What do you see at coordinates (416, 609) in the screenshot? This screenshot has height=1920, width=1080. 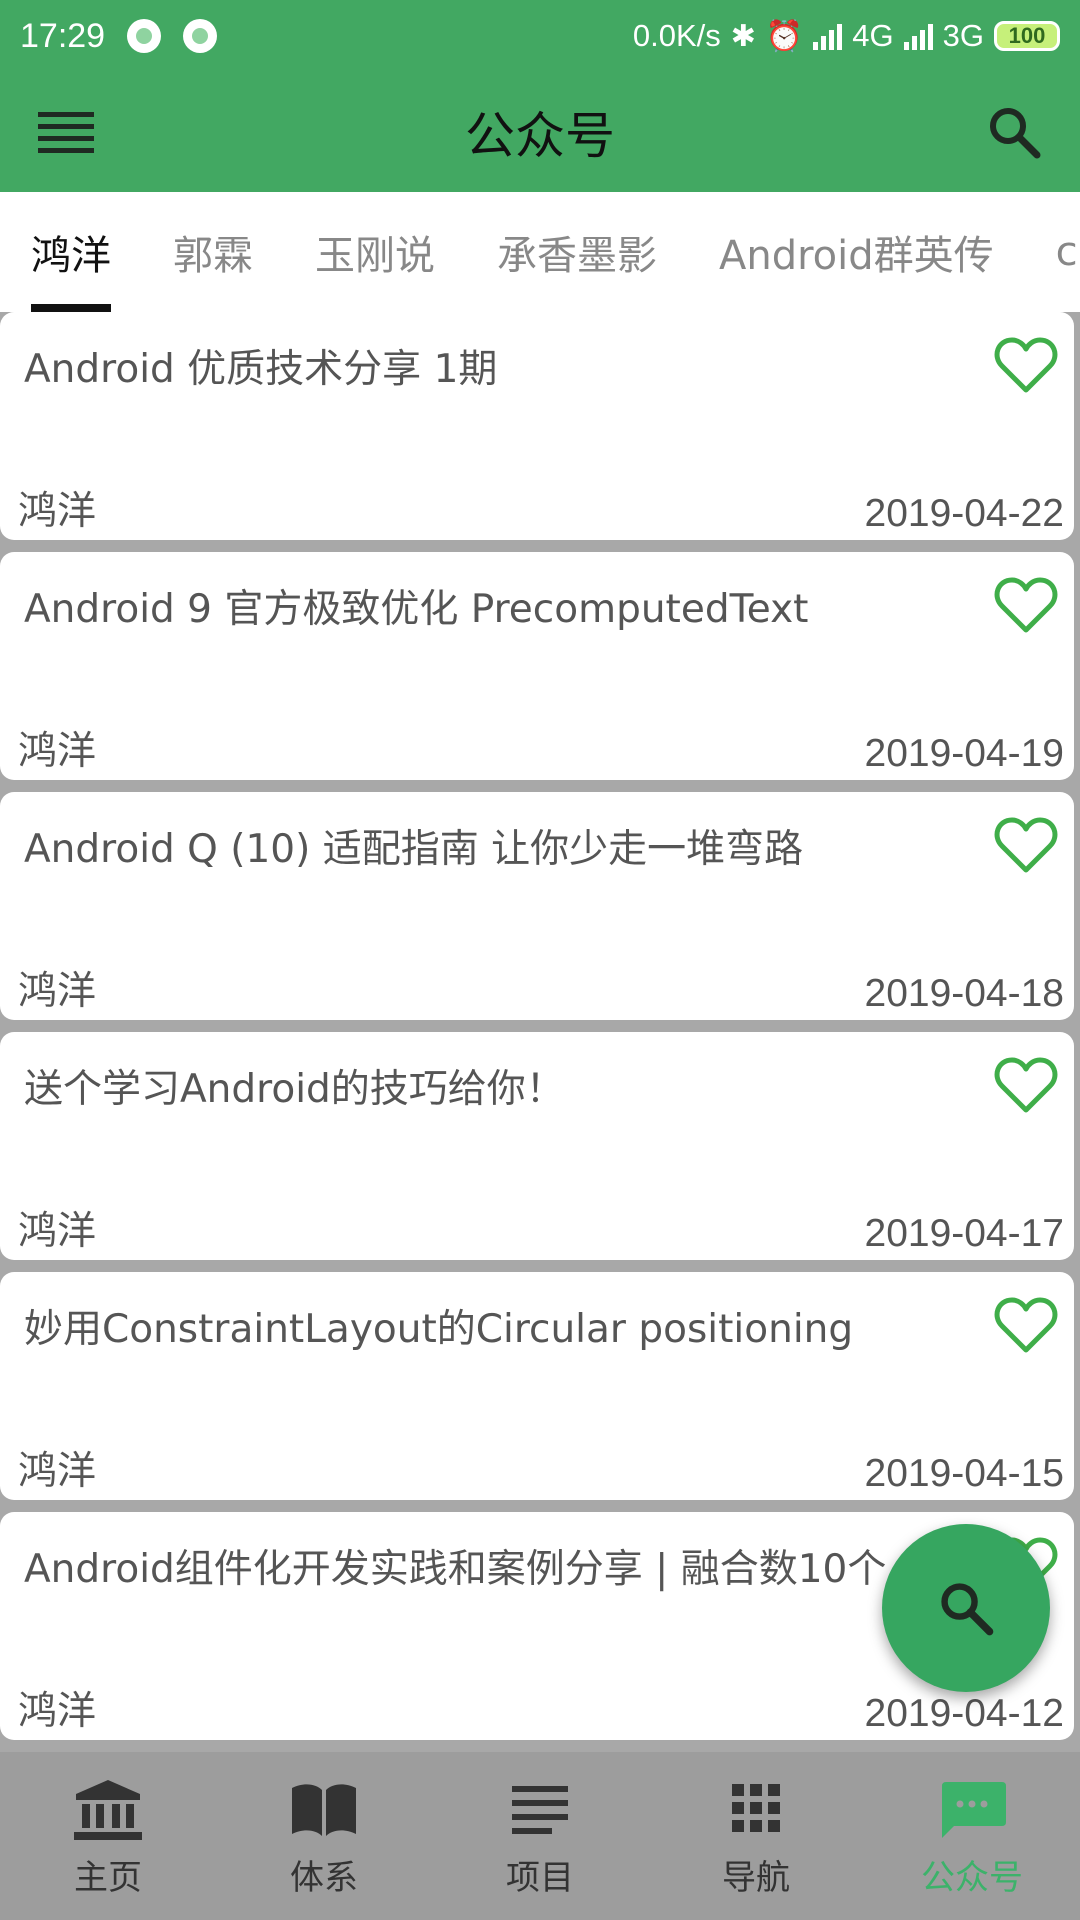 I see `article-title: Android 9 官方极致优化 PrecomputedText` at bounding box center [416, 609].